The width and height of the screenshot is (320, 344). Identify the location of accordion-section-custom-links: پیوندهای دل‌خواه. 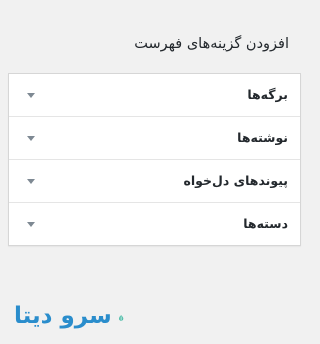
(154, 181).